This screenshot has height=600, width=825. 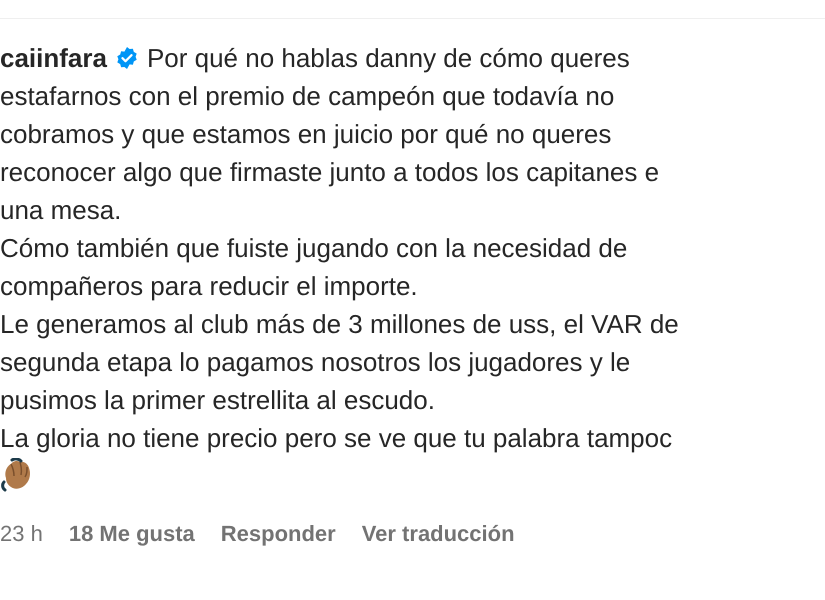 What do you see at coordinates (314, 248) in the screenshot?
I see `comment-text: Cómo también que fuiste jugando con la necesidad de` at bounding box center [314, 248].